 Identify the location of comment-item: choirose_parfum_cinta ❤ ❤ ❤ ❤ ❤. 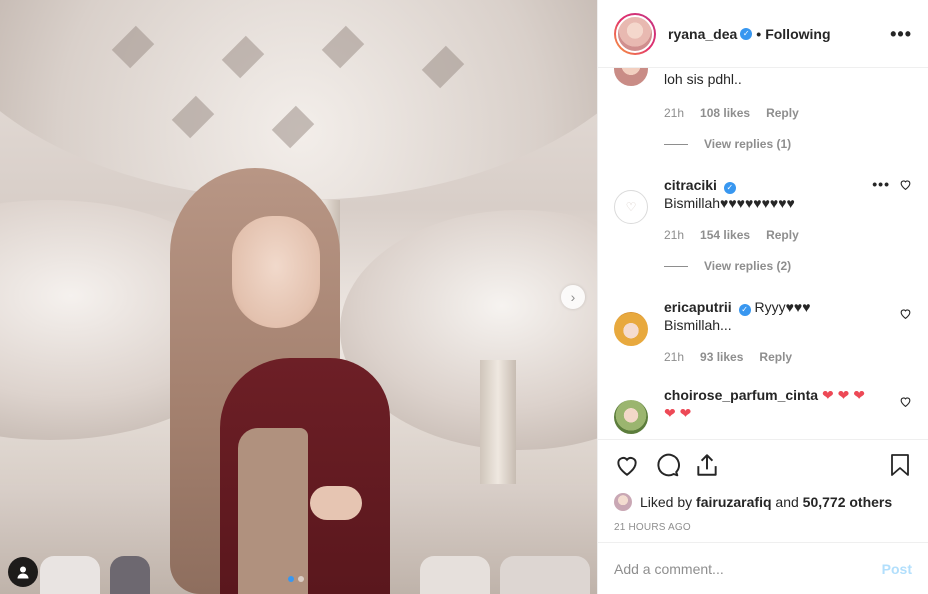
(763, 412).